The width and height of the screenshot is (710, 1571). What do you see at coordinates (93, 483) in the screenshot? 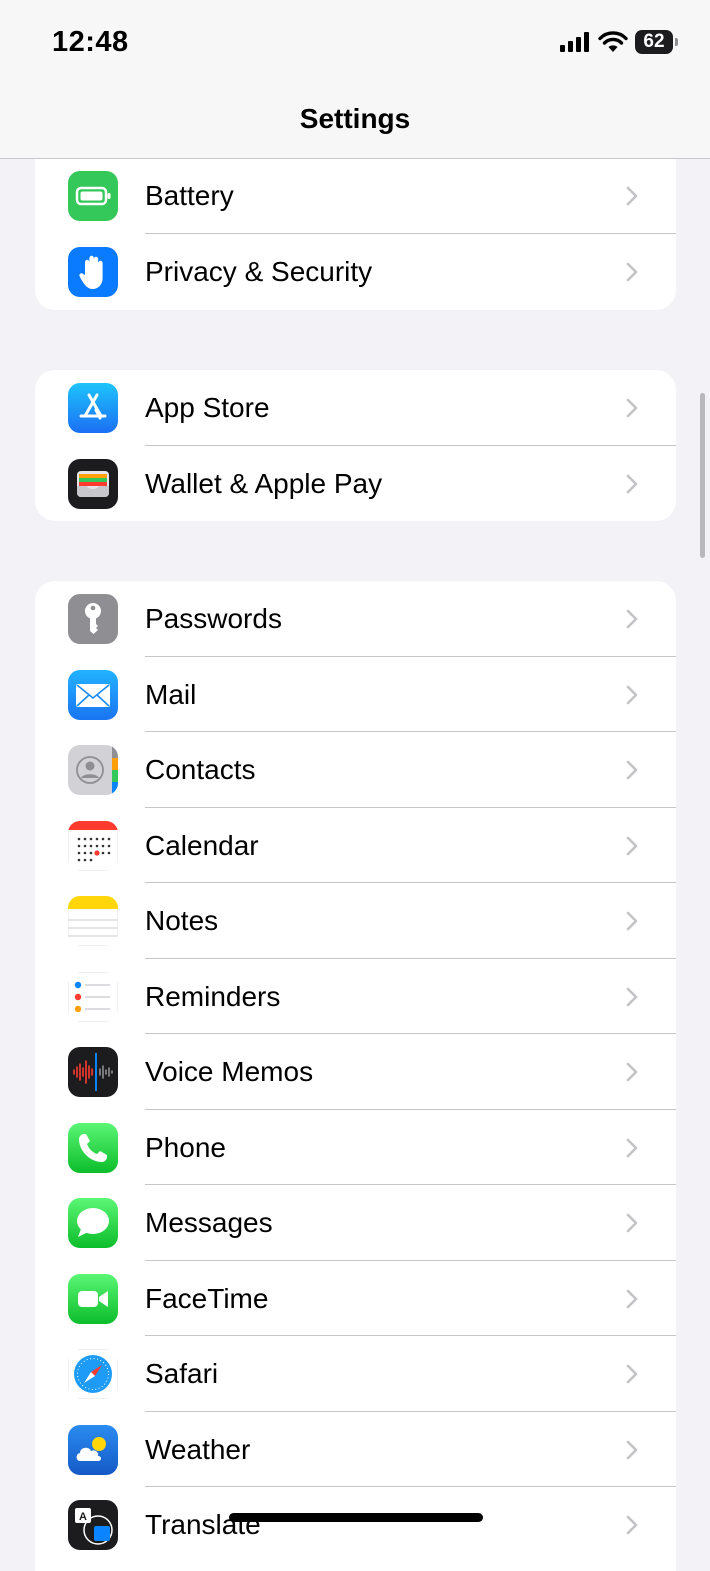
I see `wallet-icon` at bounding box center [93, 483].